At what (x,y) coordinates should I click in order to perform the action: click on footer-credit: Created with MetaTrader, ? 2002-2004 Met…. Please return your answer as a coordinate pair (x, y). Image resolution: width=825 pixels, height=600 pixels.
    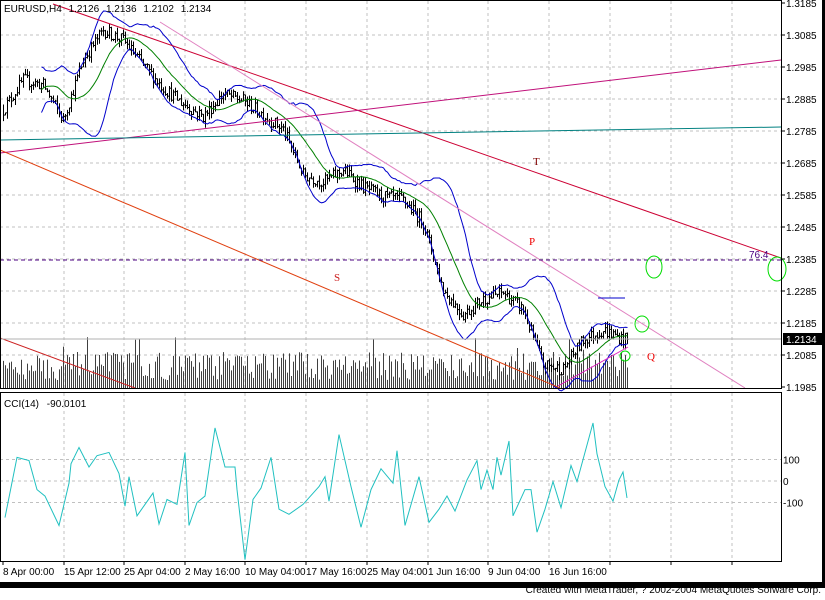
    Looking at the image, I should click on (673, 590).